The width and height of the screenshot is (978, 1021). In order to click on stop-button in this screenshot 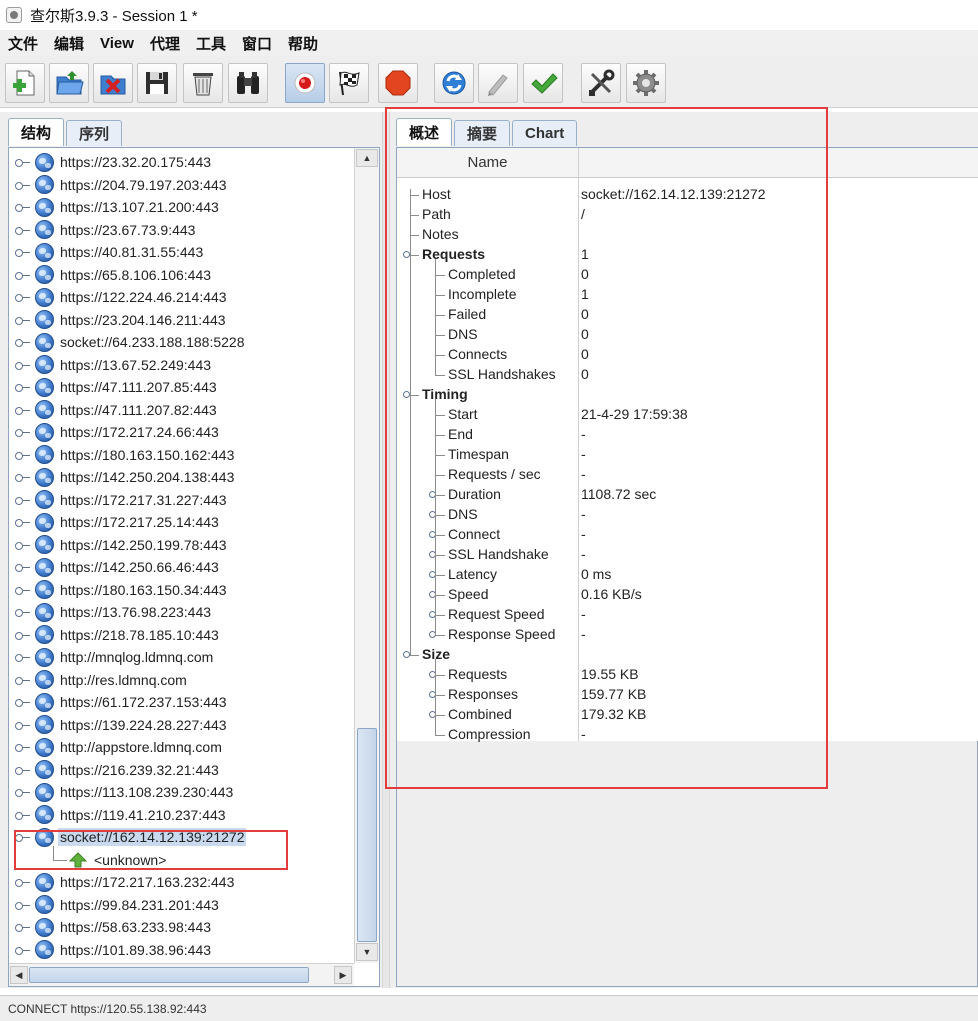, I will do `click(398, 83)`.